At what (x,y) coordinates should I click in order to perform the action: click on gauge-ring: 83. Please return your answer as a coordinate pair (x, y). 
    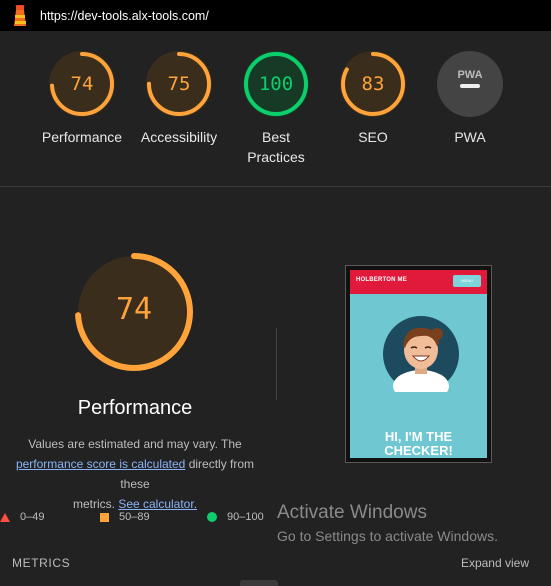
    Looking at the image, I should click on (373, 84).